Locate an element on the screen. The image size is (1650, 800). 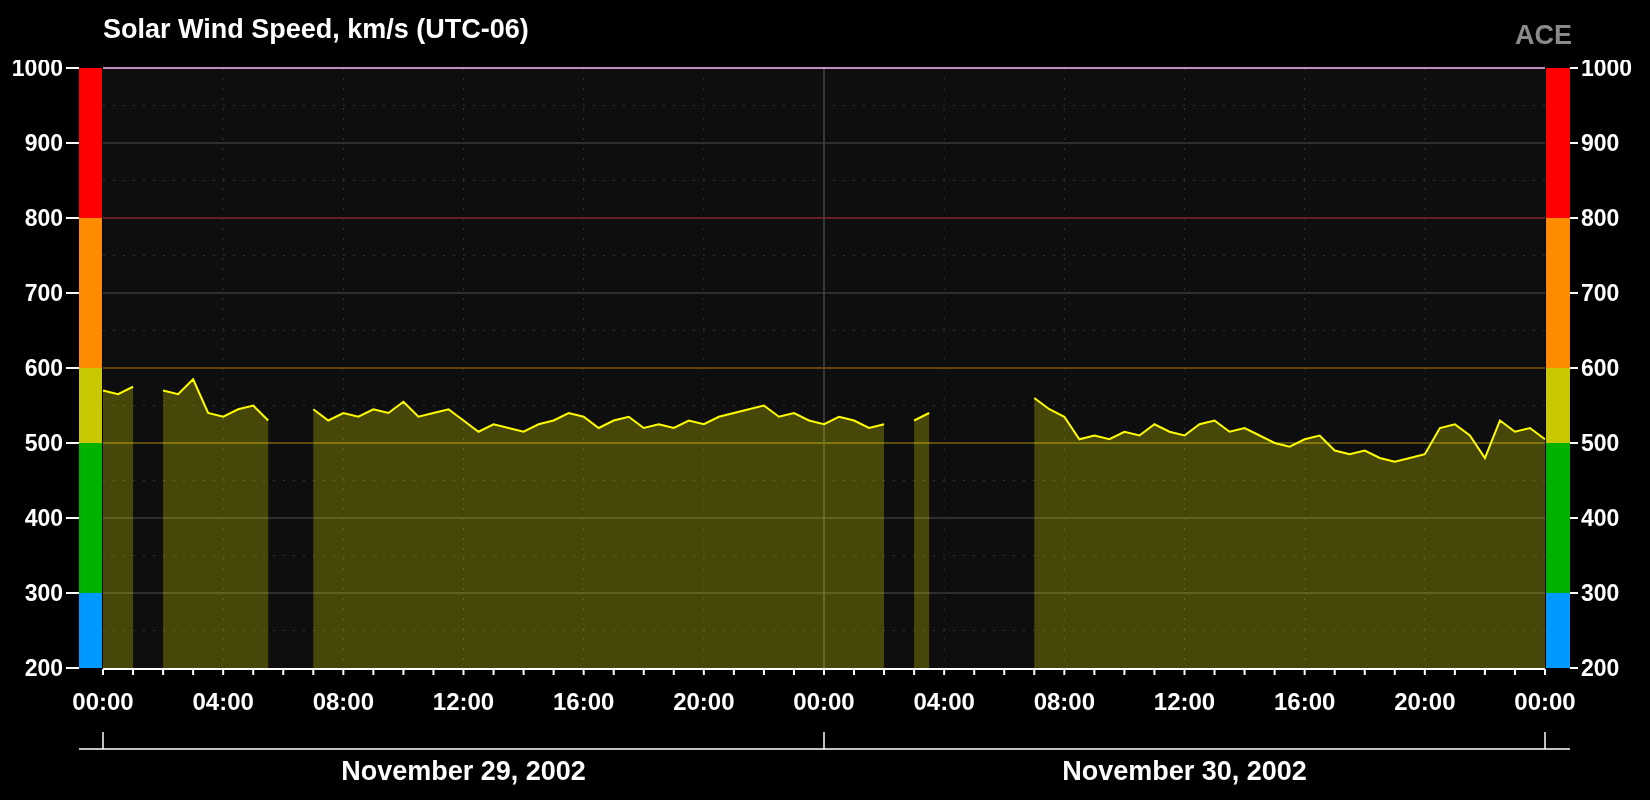
date-label: November 30, 2002 is located at coordinates (1184, 771).